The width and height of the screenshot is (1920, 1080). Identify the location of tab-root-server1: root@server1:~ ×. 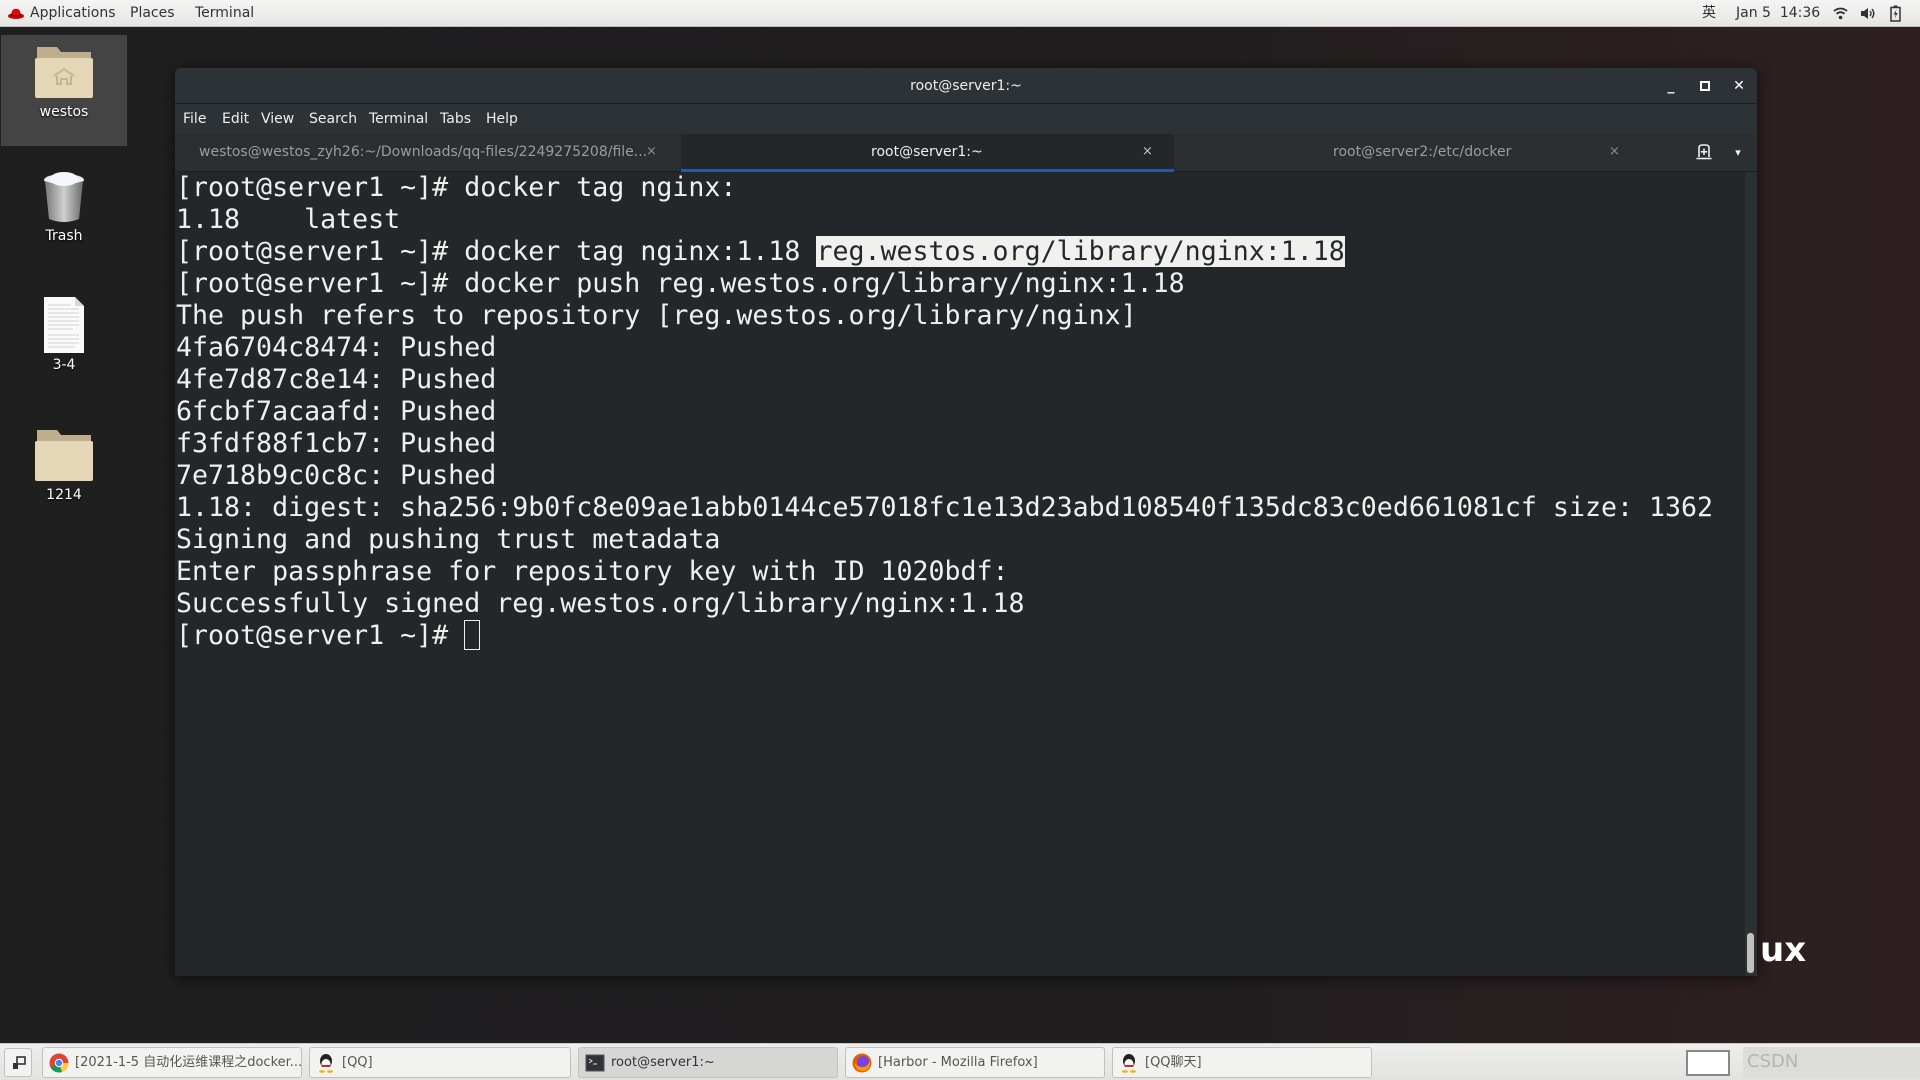
(927, 153).